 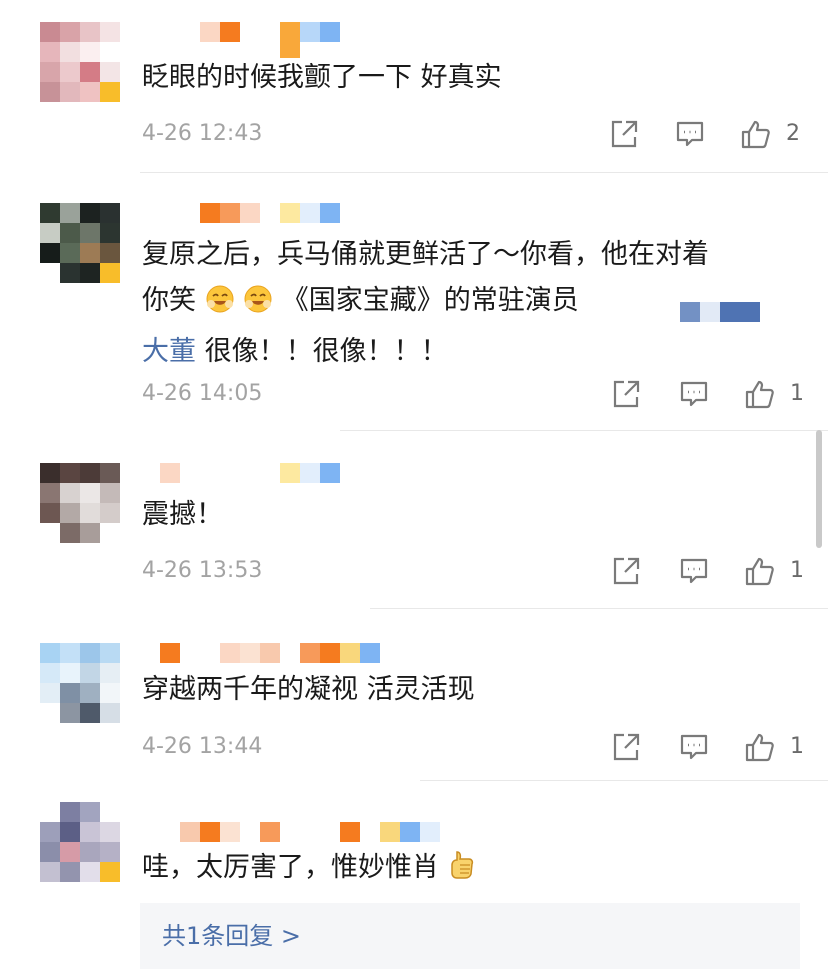 I want to click on like-count: 2, so click(x=793, y=133).